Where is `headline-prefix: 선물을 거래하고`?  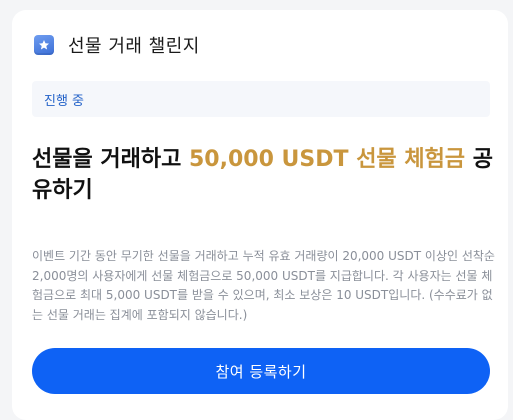 headline-prefix: 선물을 거래하고 is located at coordinates (110, 159).